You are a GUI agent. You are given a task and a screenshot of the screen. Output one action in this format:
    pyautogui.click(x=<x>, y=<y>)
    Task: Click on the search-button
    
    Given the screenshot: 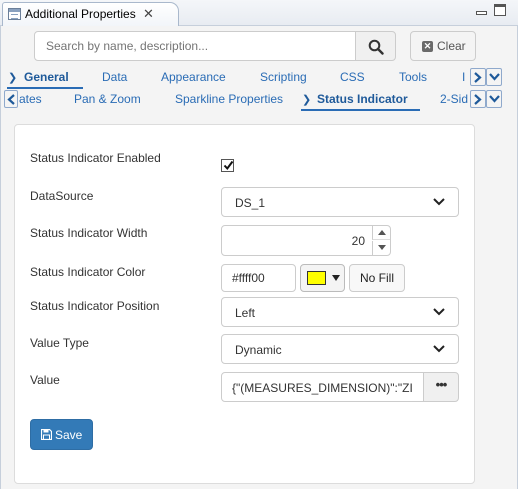 What is the action you would take?
    pyautogui.click(x=375, y=46)
    